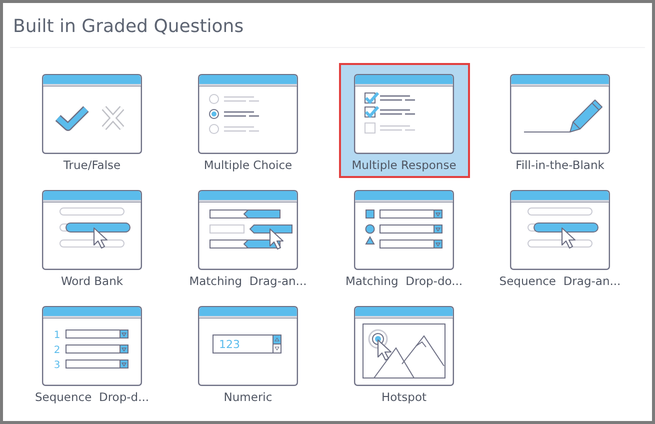 The height and width of the screenshot is (424, 655). I want to click on panel-title: Built in Graded Questions, so click(128, 27).